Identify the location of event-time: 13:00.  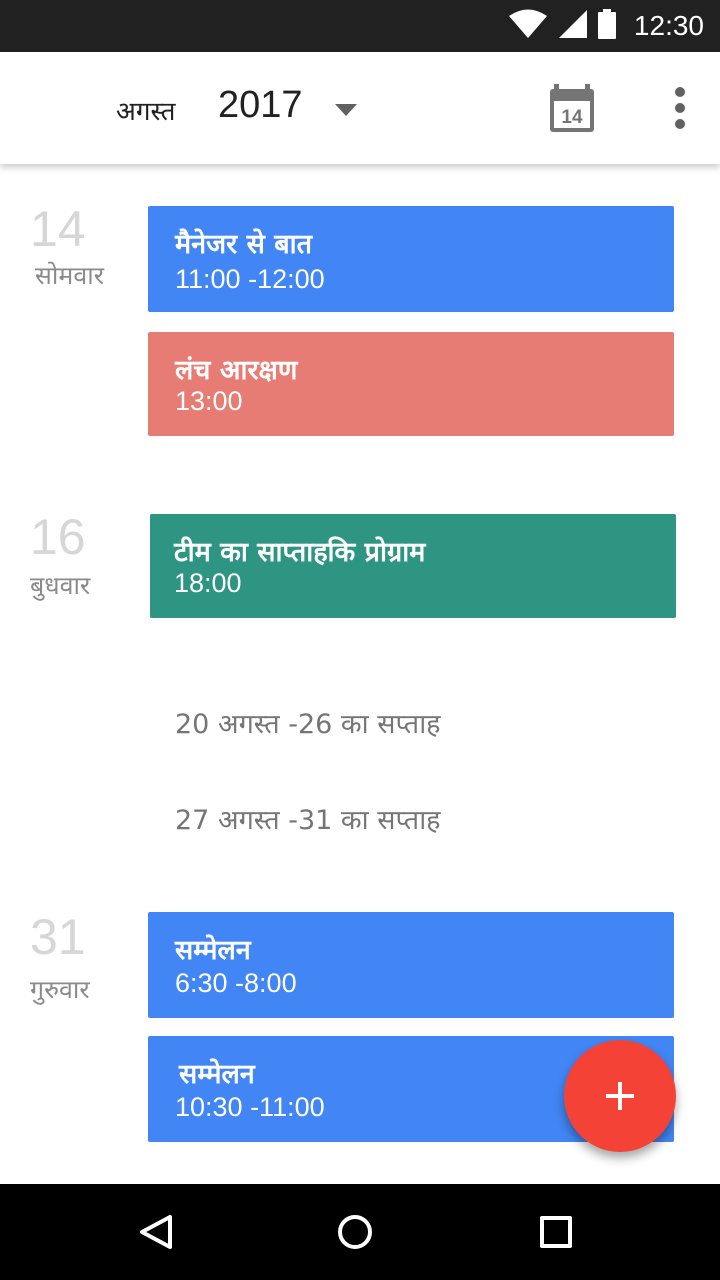
(209, 401).